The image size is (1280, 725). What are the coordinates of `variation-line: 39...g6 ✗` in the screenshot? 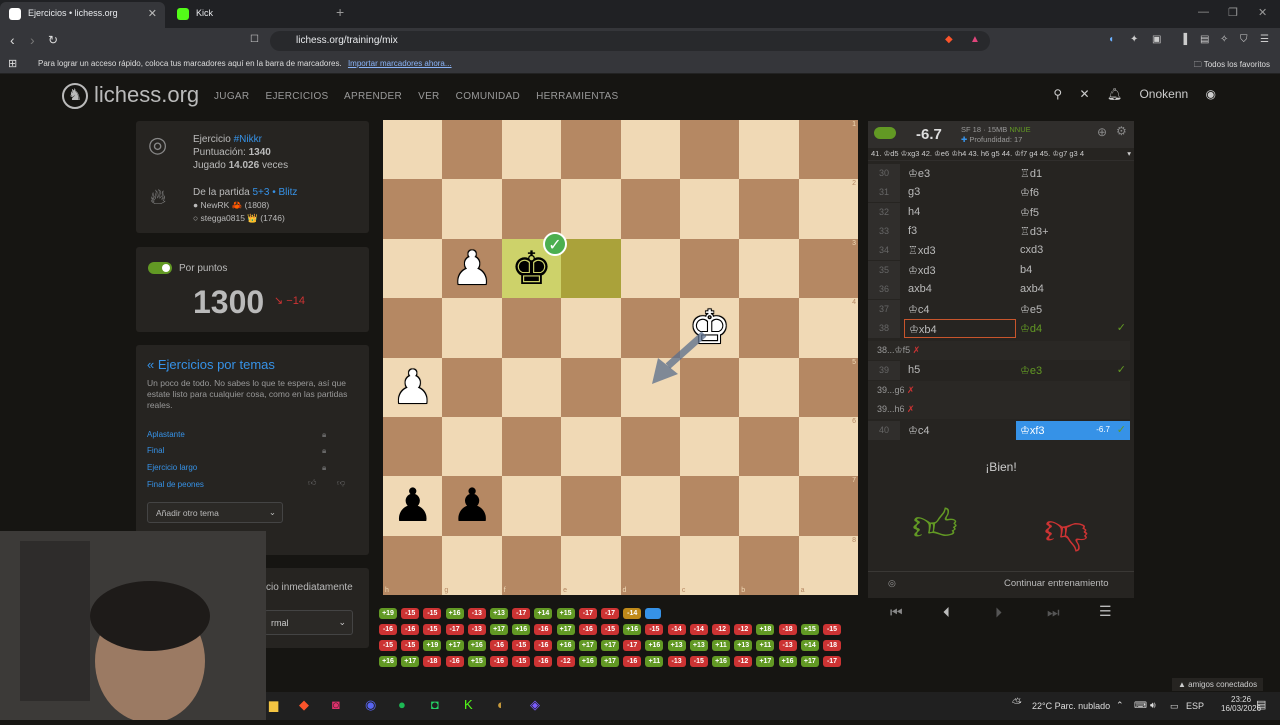 It's located at (999, 390).